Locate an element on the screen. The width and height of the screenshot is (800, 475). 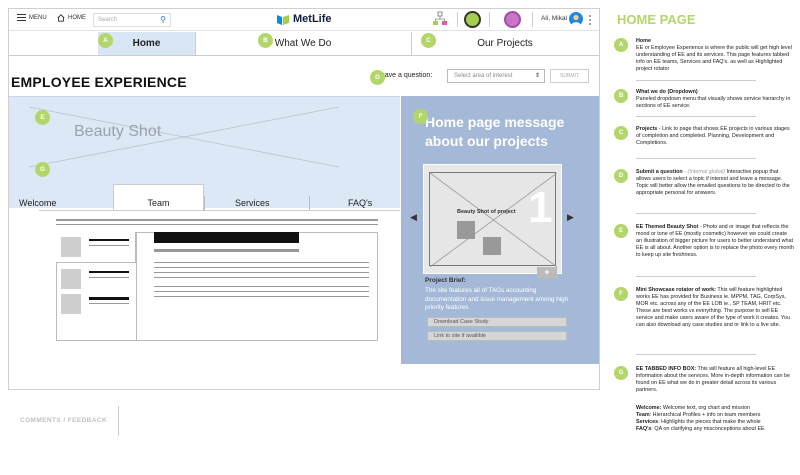
annotation-badge-f: F is located at coordinates (420, 116).